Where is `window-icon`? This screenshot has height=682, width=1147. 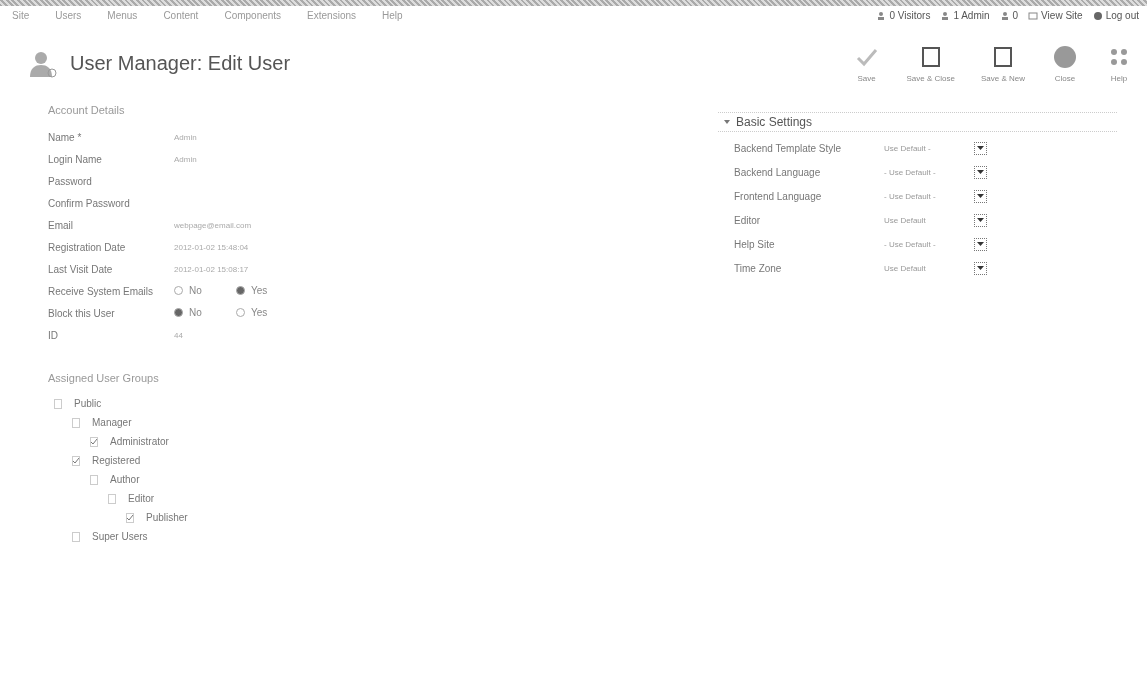 window-icon is located at coordinates (1033, 15).